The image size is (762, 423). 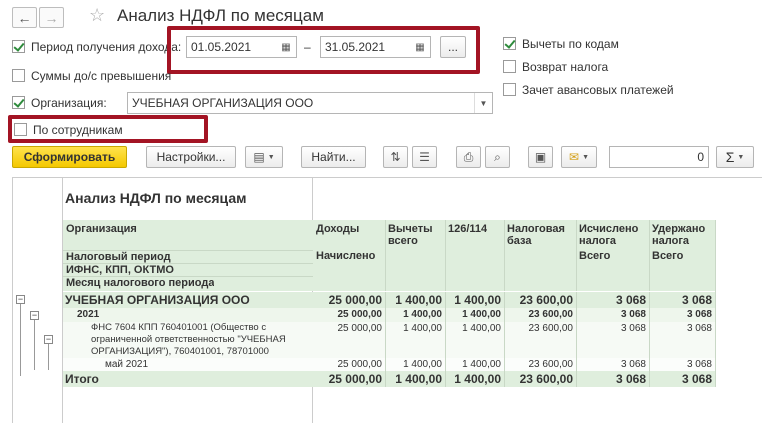 I want to click on preview-button: ⌕, so click(x=497, y=157).